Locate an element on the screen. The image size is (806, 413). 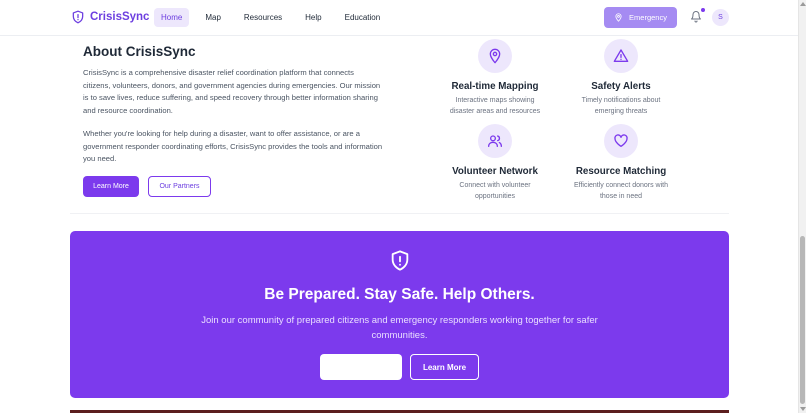
feature-title: Real-time Mapping is located at coordinates (495, 86).